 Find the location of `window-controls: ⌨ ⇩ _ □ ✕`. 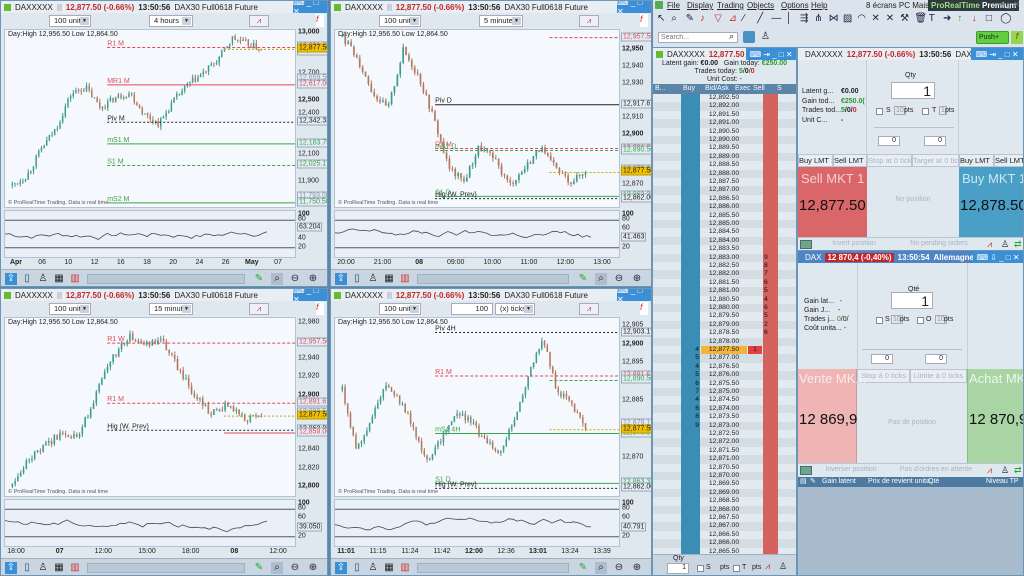

window-controls: ⌨ ⇩ _ □ ✕ is located at coordinates (998, 257).